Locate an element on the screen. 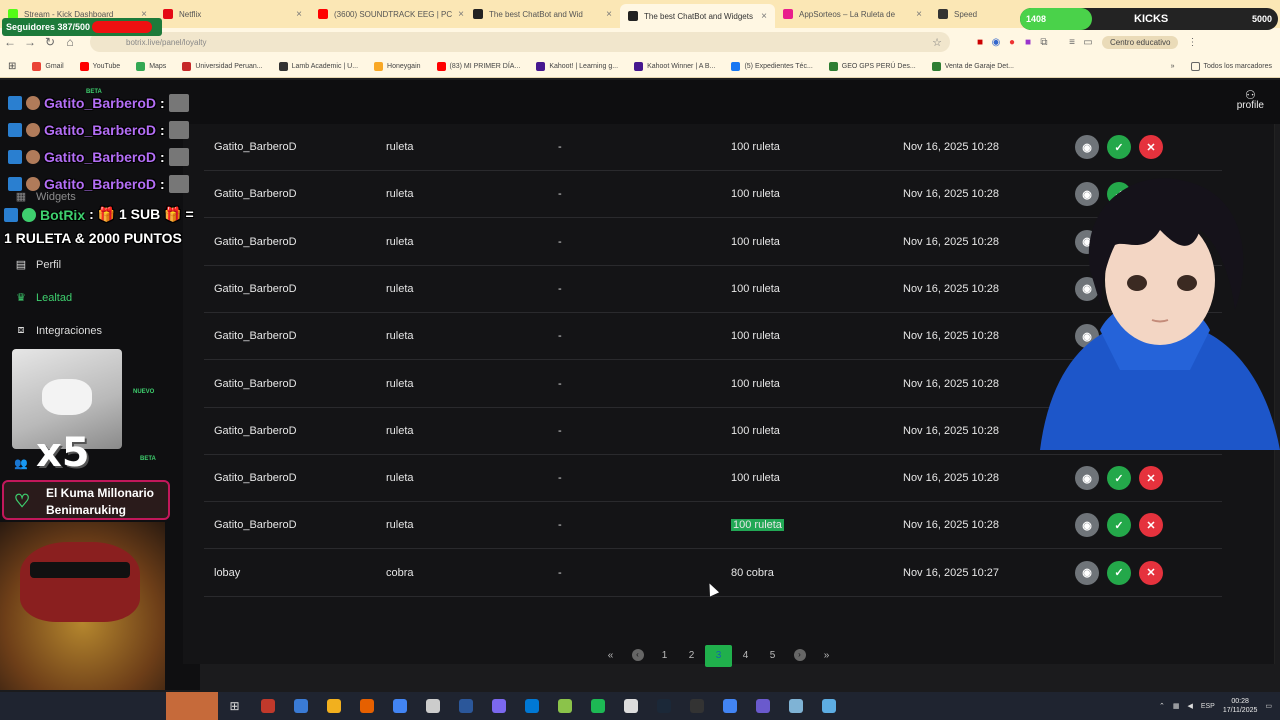  browser-tab: (3600) SOUNDTRACK EEG | PC × is located at coordinates (387, 14).